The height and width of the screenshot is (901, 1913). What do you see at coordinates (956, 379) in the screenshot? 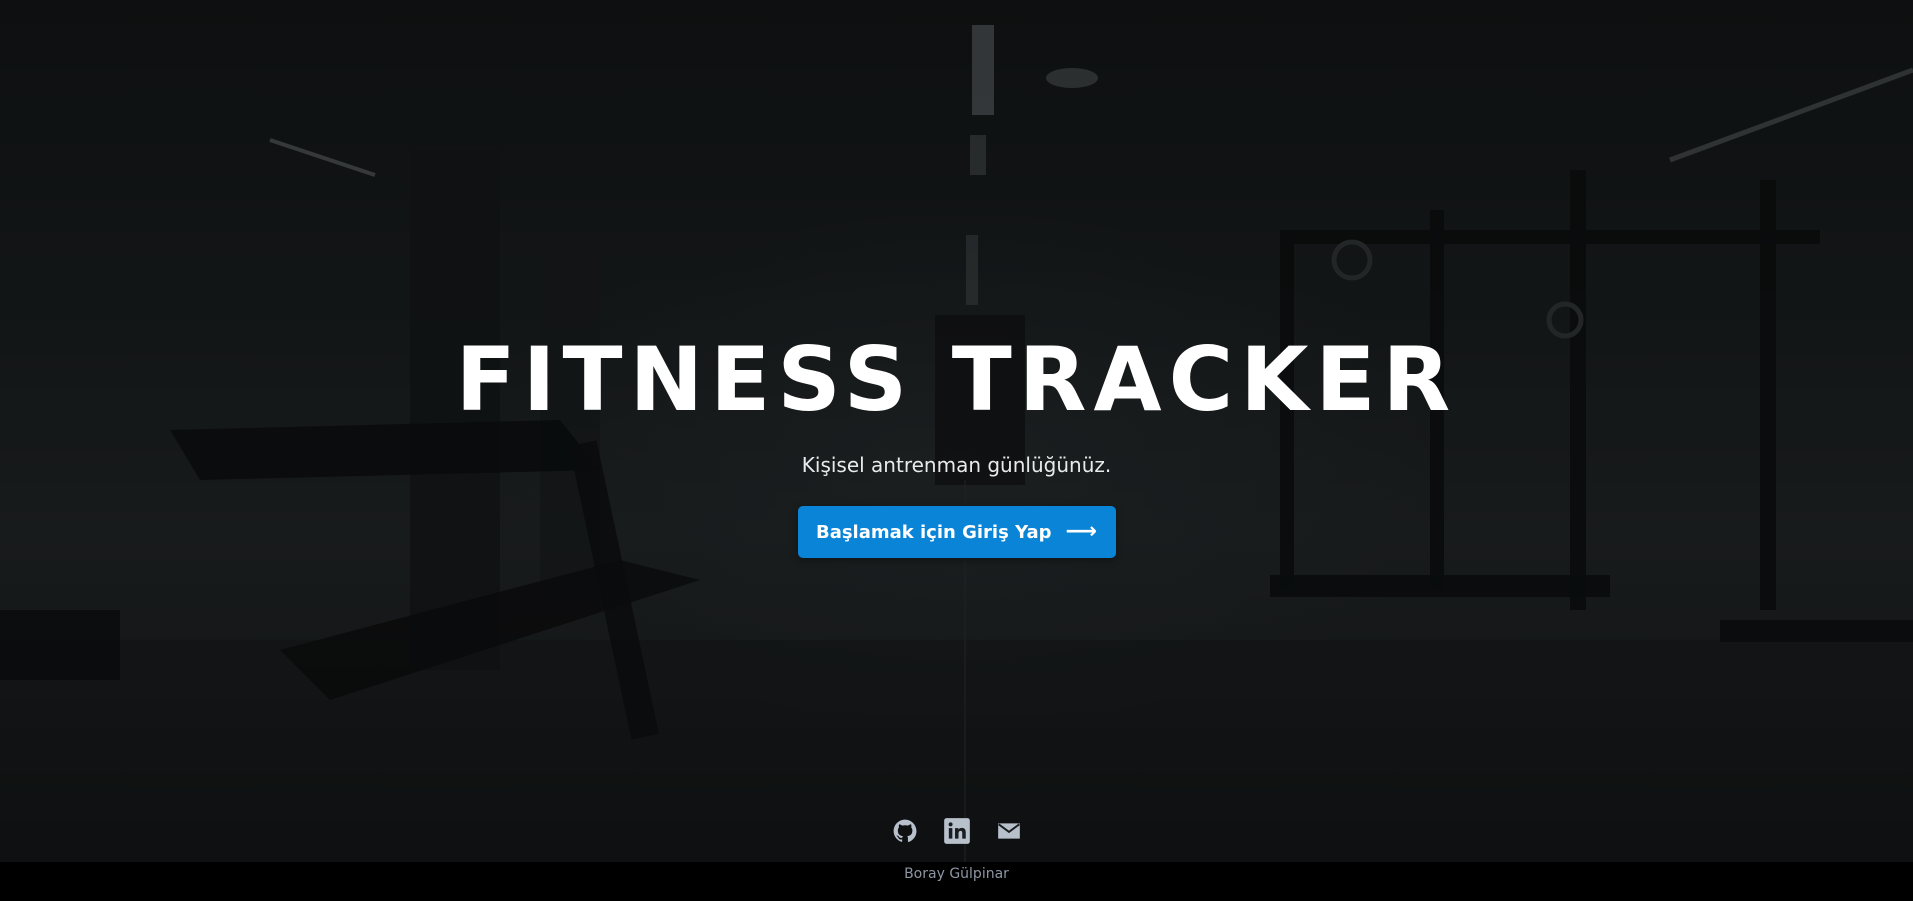
I see `page-title: FITNESS TRACKER` at bounding box center [956, 379].